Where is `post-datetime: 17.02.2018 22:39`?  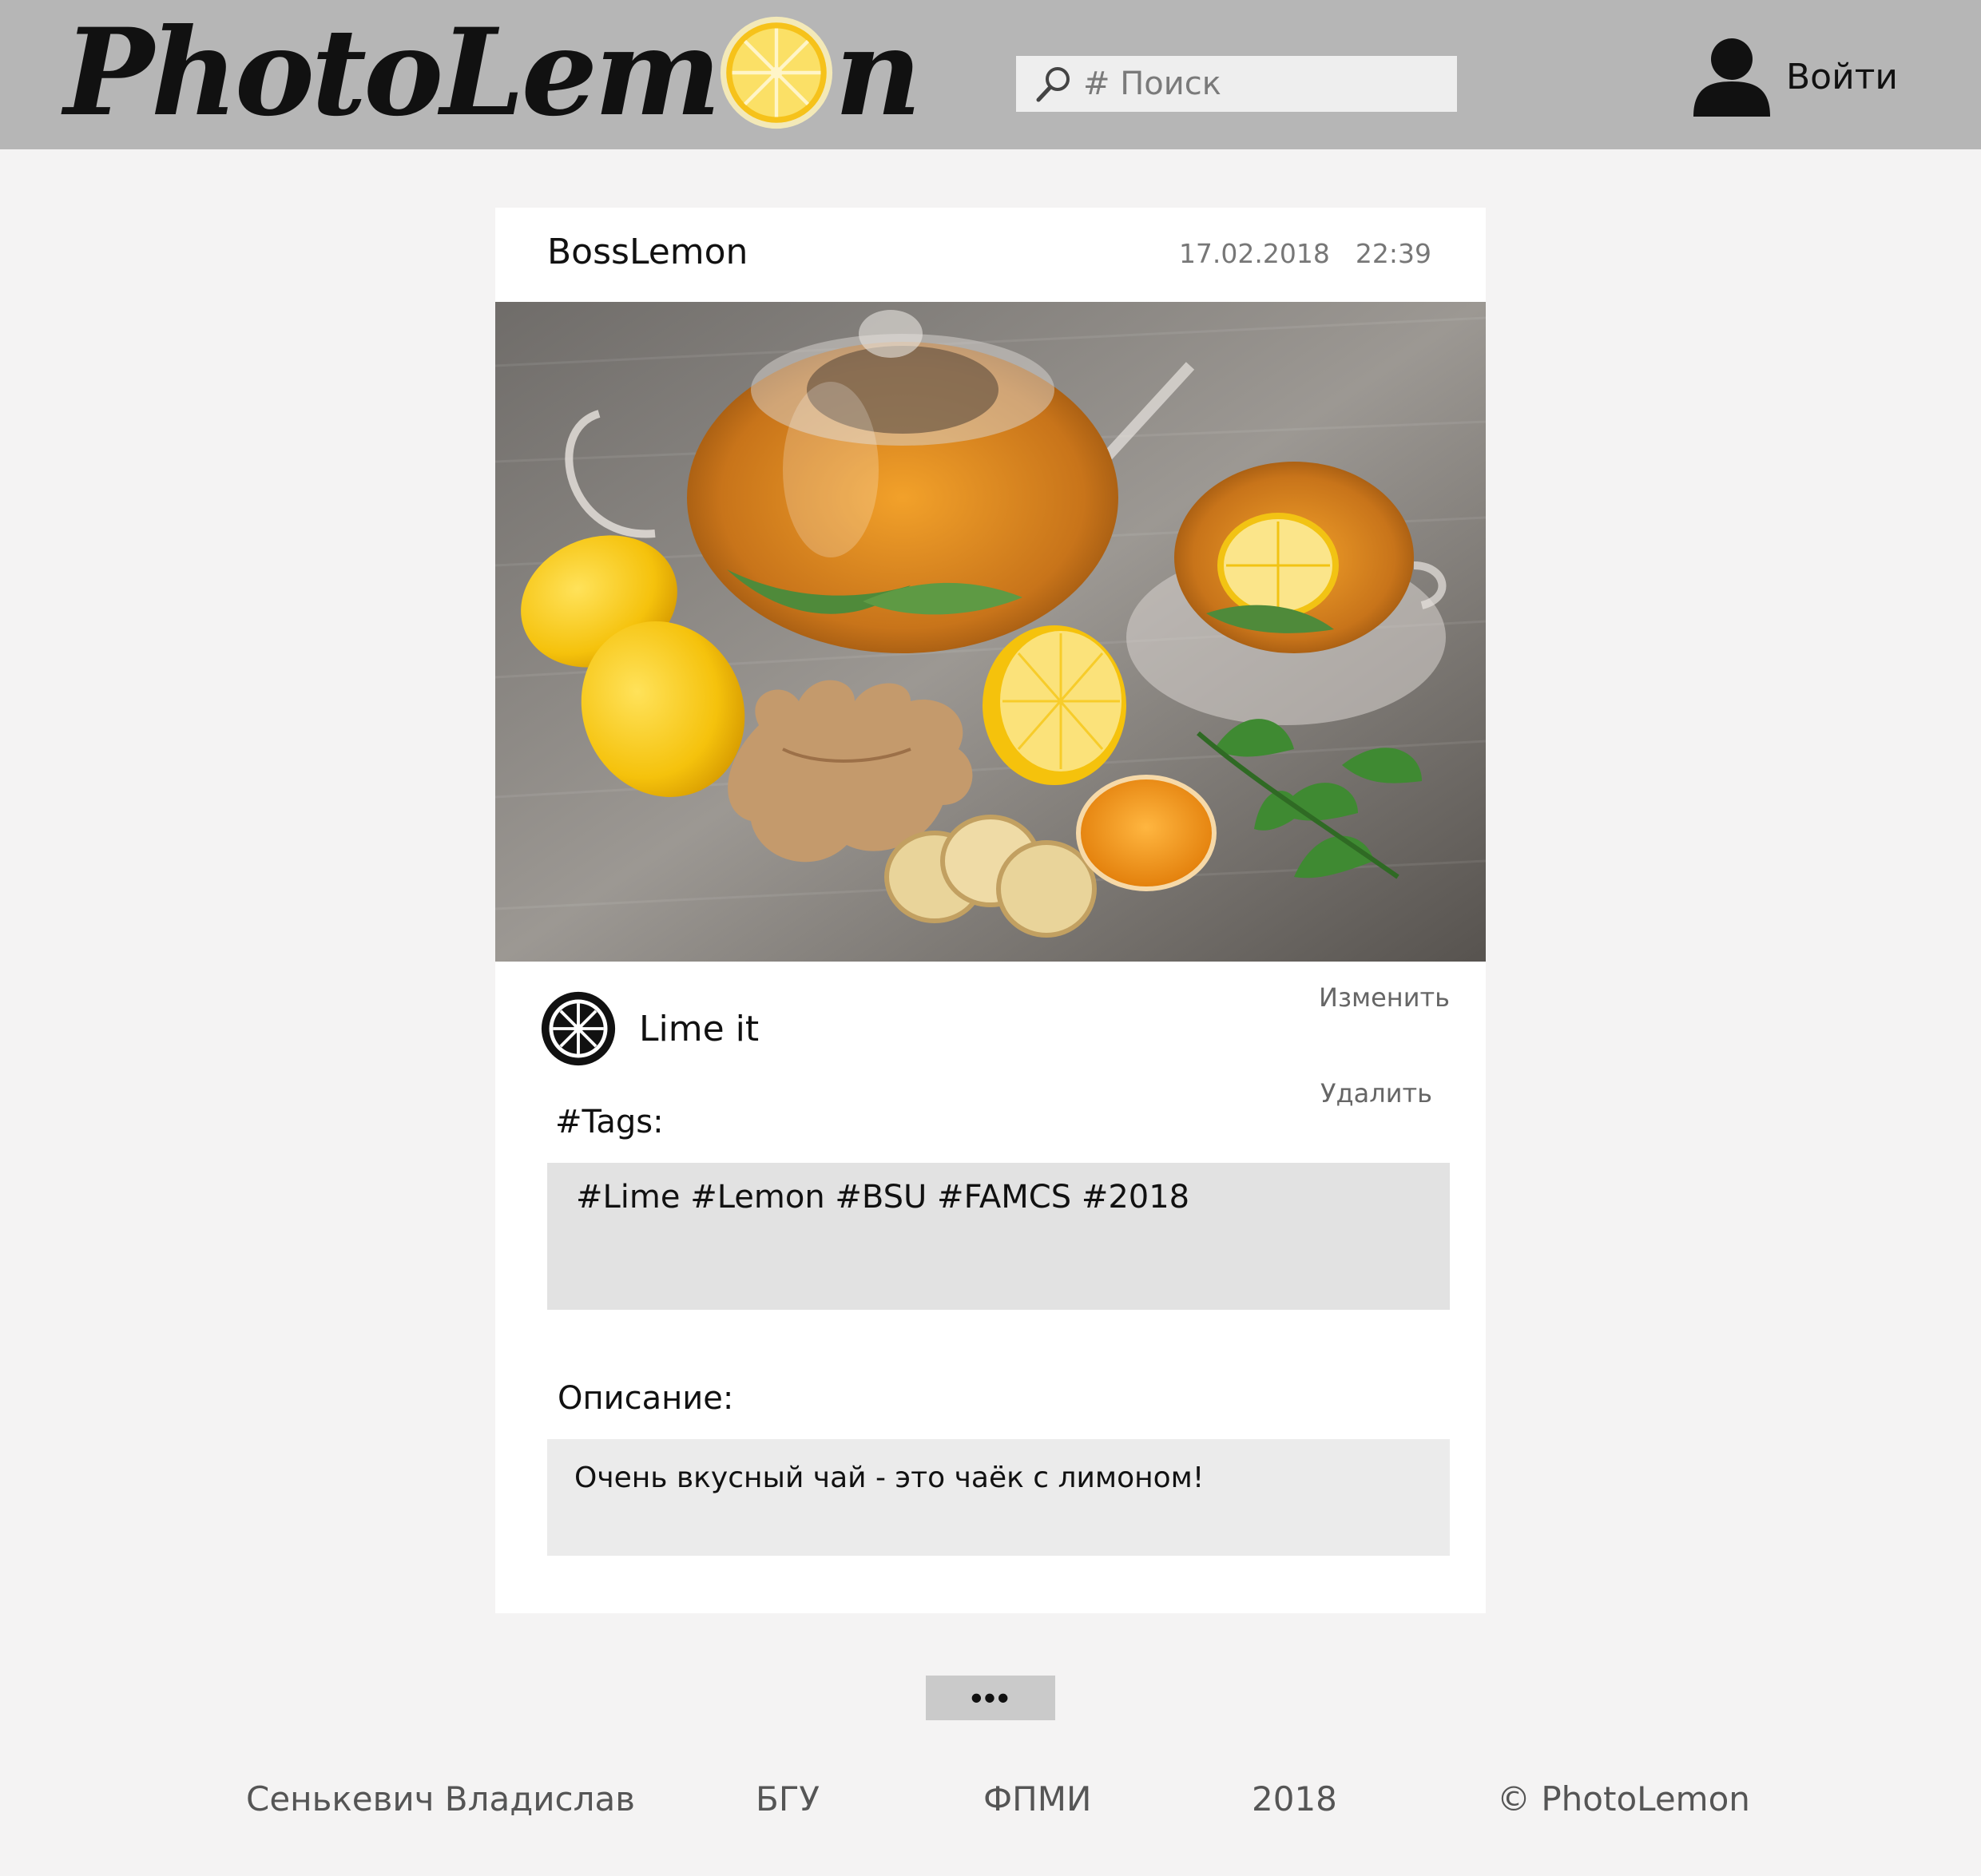
post-datetime: 17.02.2018 22:39 is located at coordinates (1305, 253).